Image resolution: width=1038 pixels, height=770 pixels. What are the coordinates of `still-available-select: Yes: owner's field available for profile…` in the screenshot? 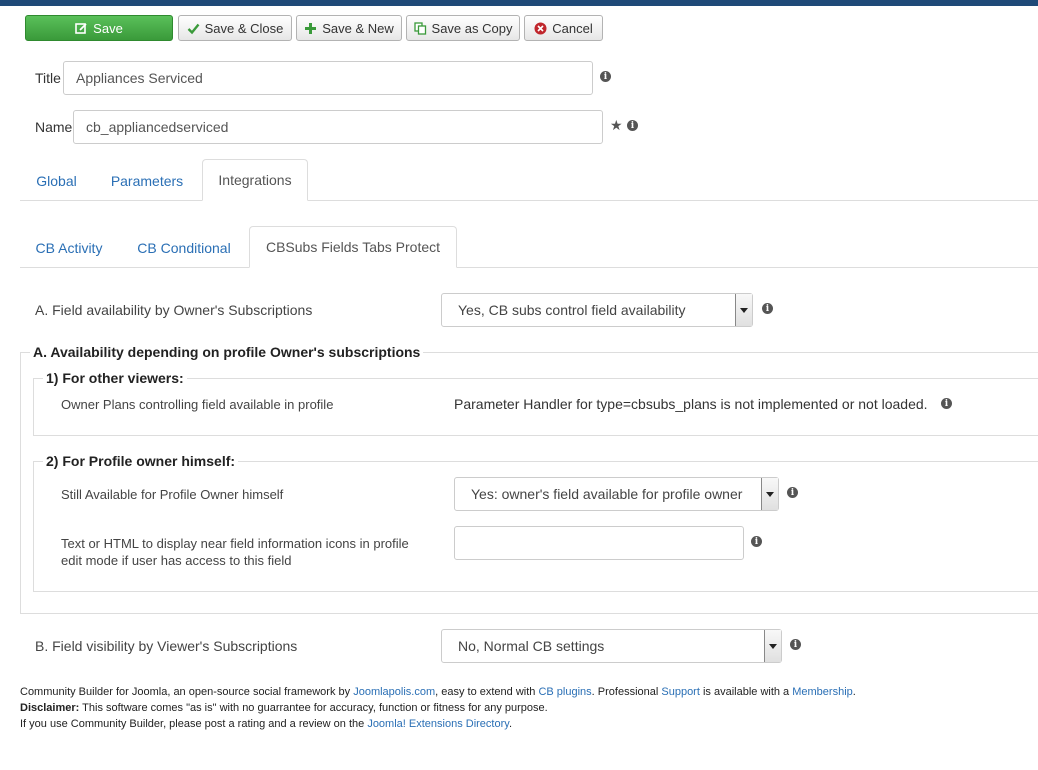 It's located at (616, 494).